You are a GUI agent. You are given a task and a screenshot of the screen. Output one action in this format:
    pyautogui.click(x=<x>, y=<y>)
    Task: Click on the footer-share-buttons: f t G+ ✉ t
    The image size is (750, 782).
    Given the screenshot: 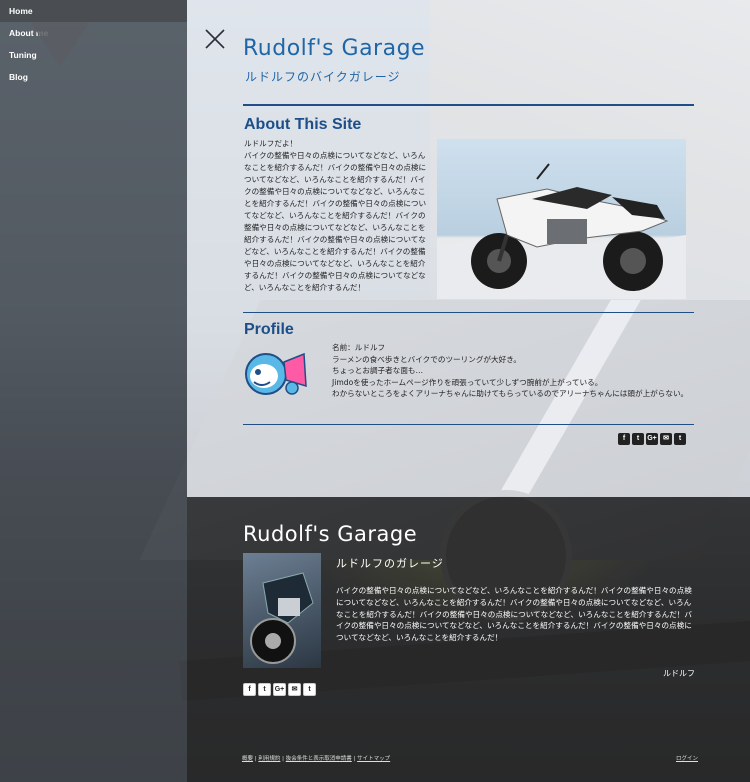 What is the action you would take?
    pyautogui.click(x=279, y=689)
    